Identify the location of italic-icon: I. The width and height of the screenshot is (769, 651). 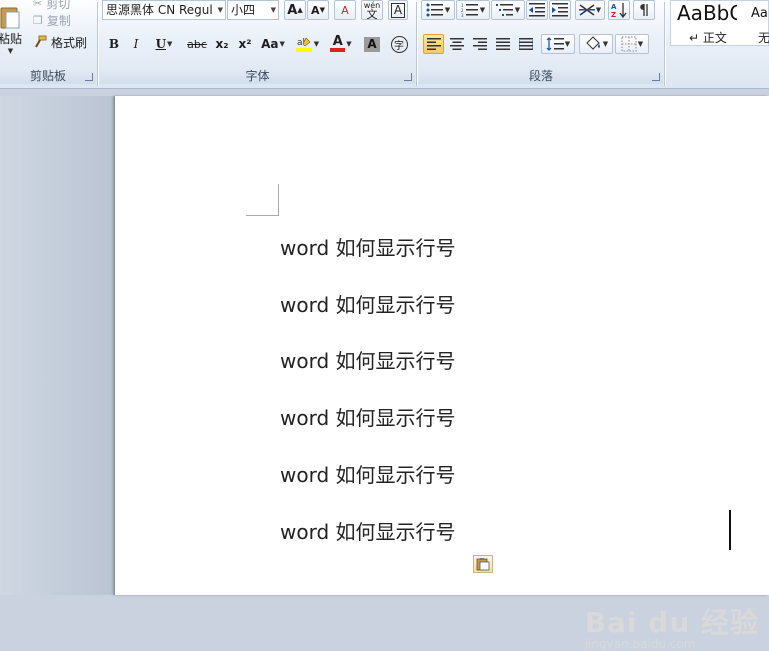
(136, 44).